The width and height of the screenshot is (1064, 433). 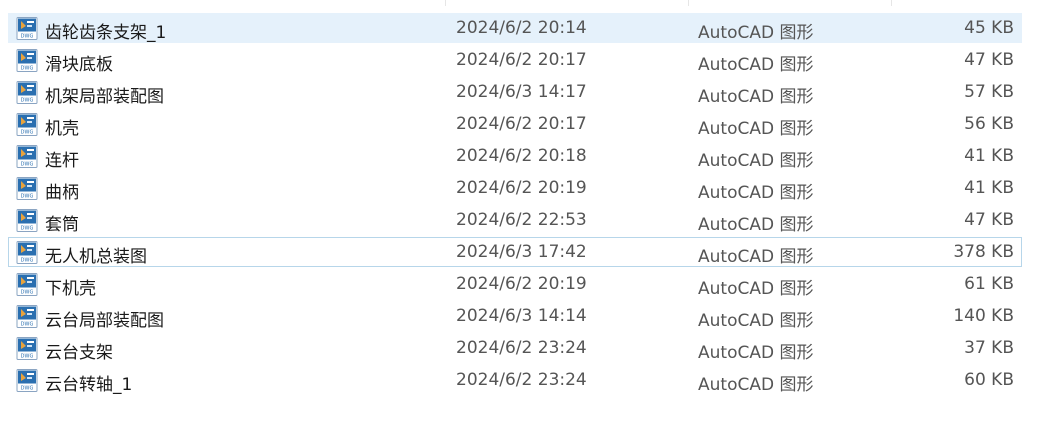 What do you see at coordinates (62, 129) in the screenshot?
I see `file-name: 机壳` at bounding box center [62, 129].